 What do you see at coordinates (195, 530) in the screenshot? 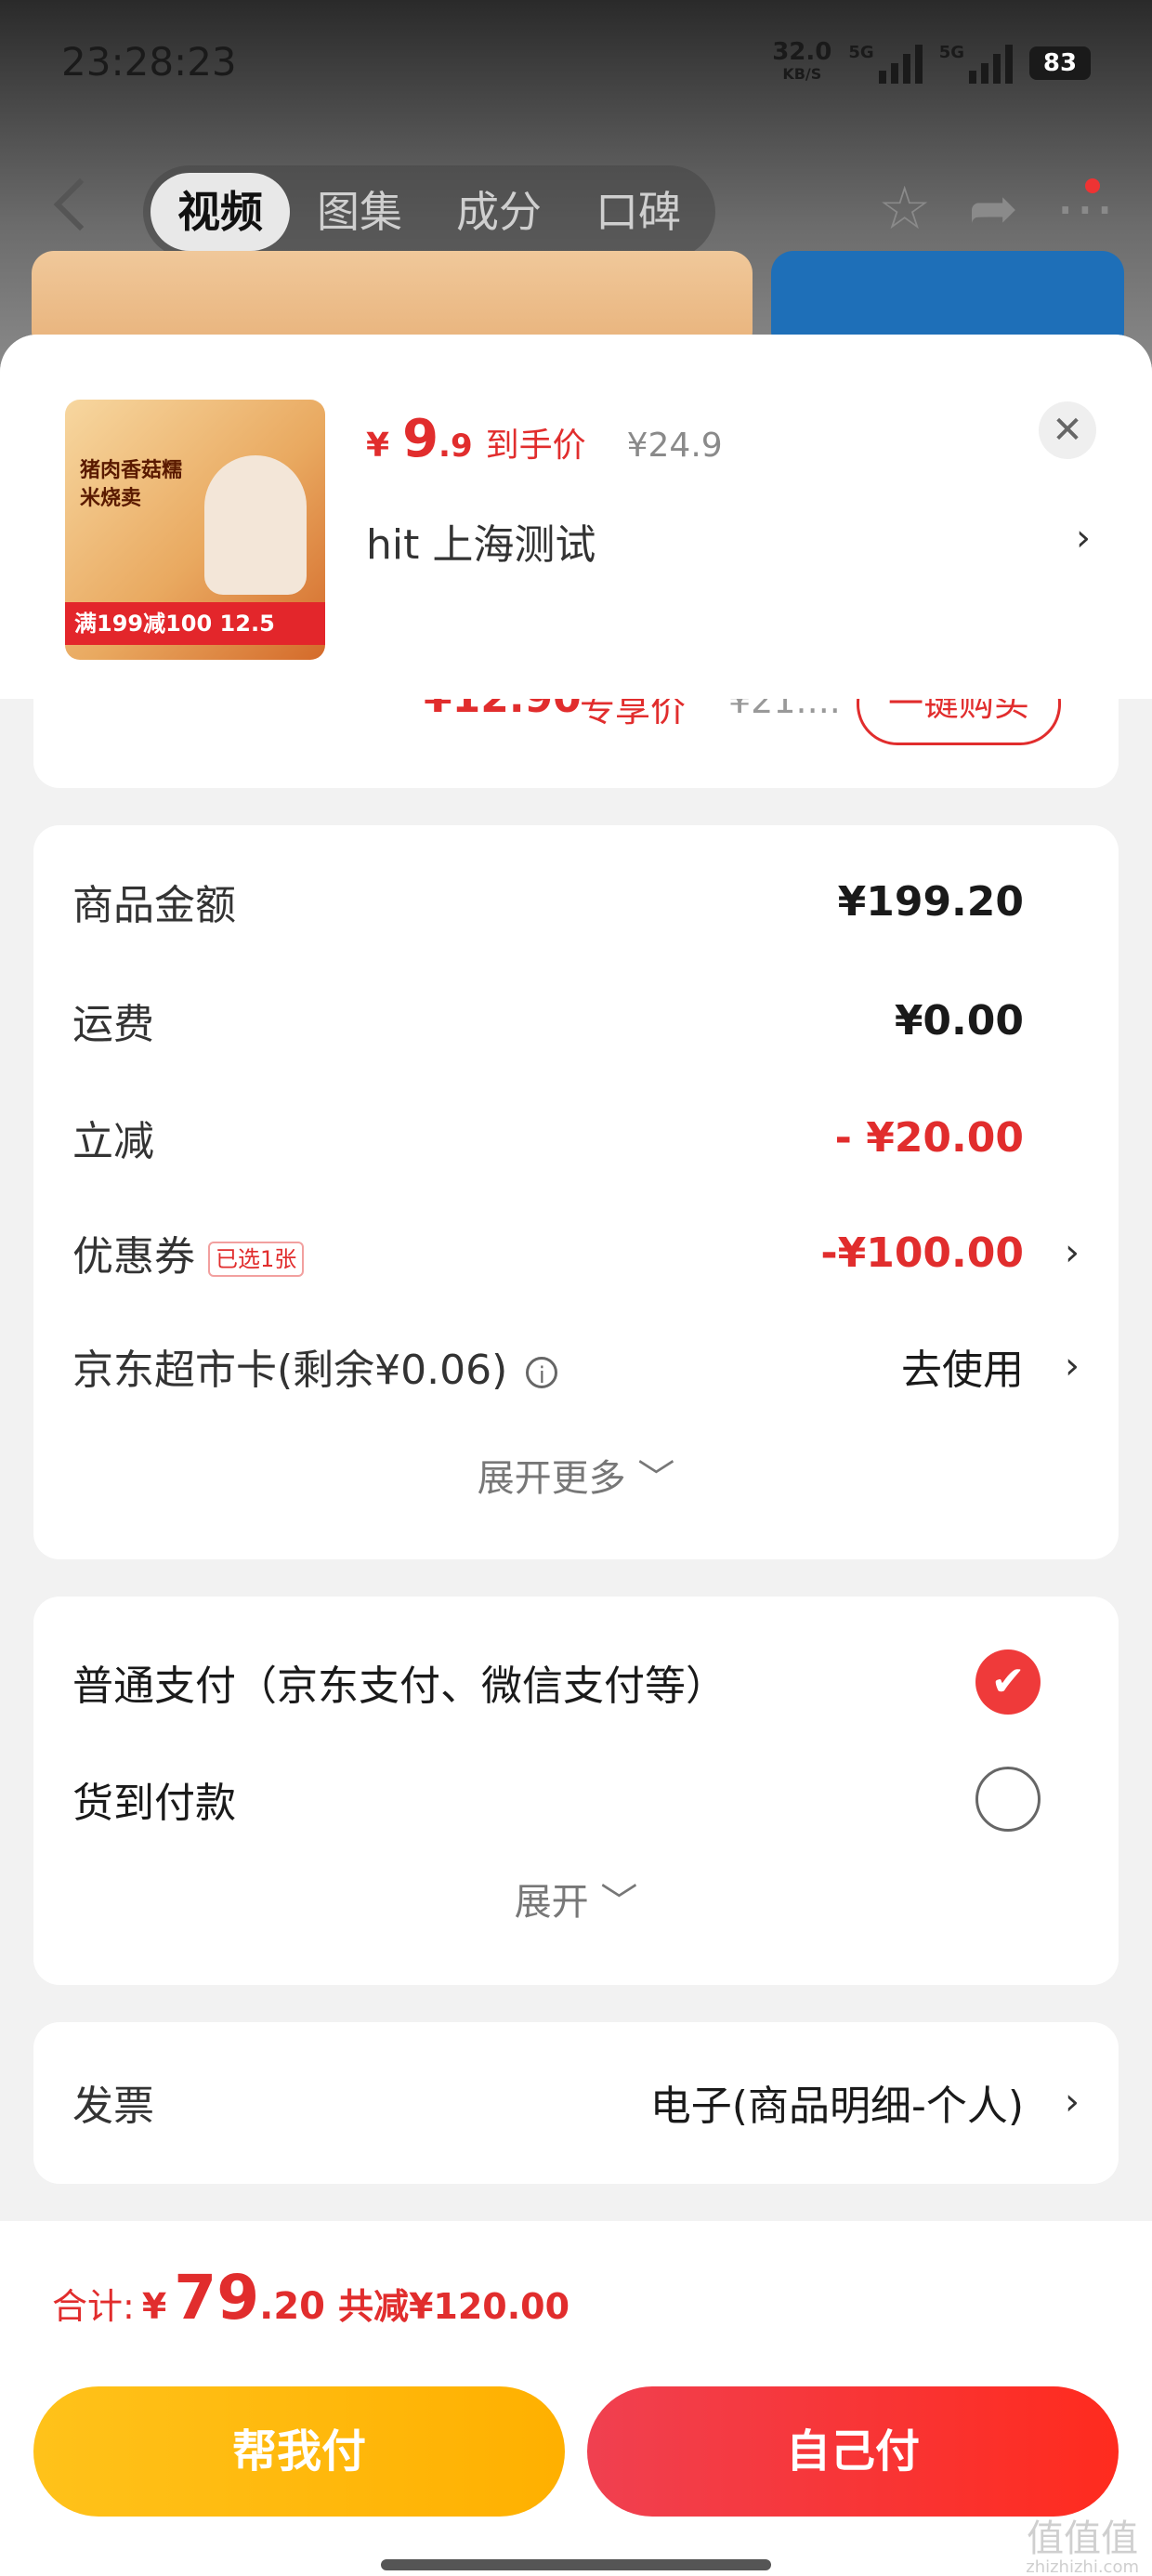
I see `product-image: 猪肉香菇糯米烧卖 满199减100 12.5` at bounding box center [195, 530].